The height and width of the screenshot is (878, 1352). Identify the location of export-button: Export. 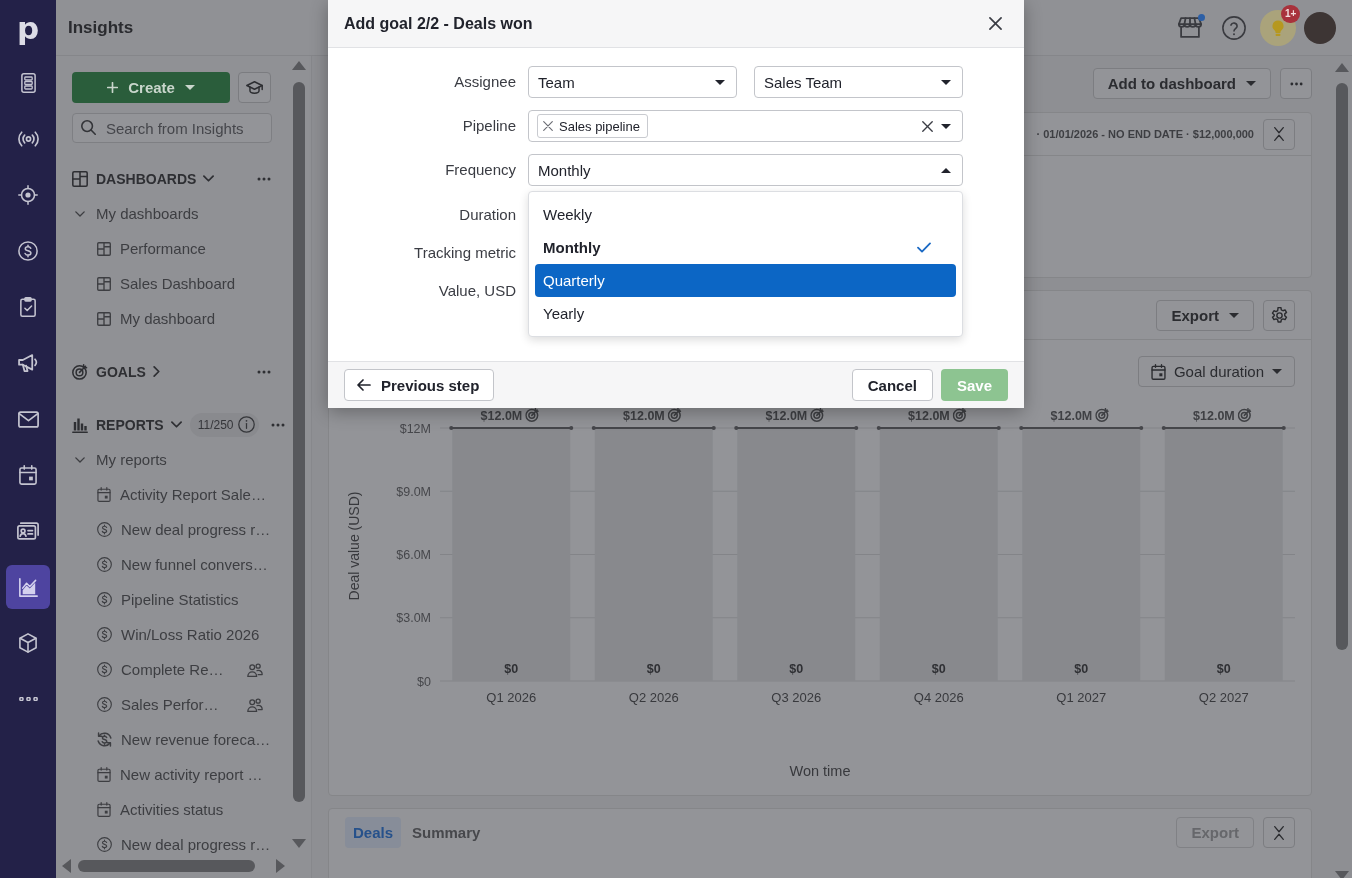
(1205, 315).